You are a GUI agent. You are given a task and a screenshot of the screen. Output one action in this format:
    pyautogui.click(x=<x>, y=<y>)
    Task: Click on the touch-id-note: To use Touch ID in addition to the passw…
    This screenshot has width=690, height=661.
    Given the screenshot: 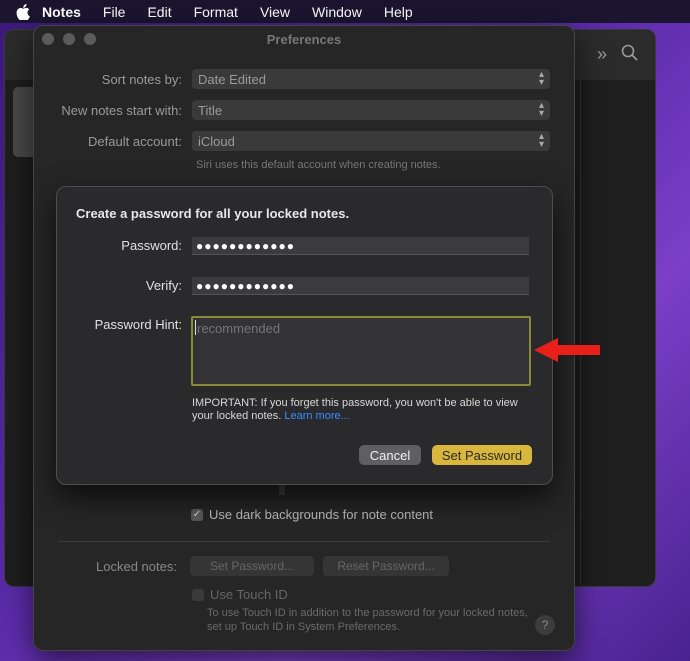 What is the action you would take?
    pyautogui.click(x=367, y=620)
    